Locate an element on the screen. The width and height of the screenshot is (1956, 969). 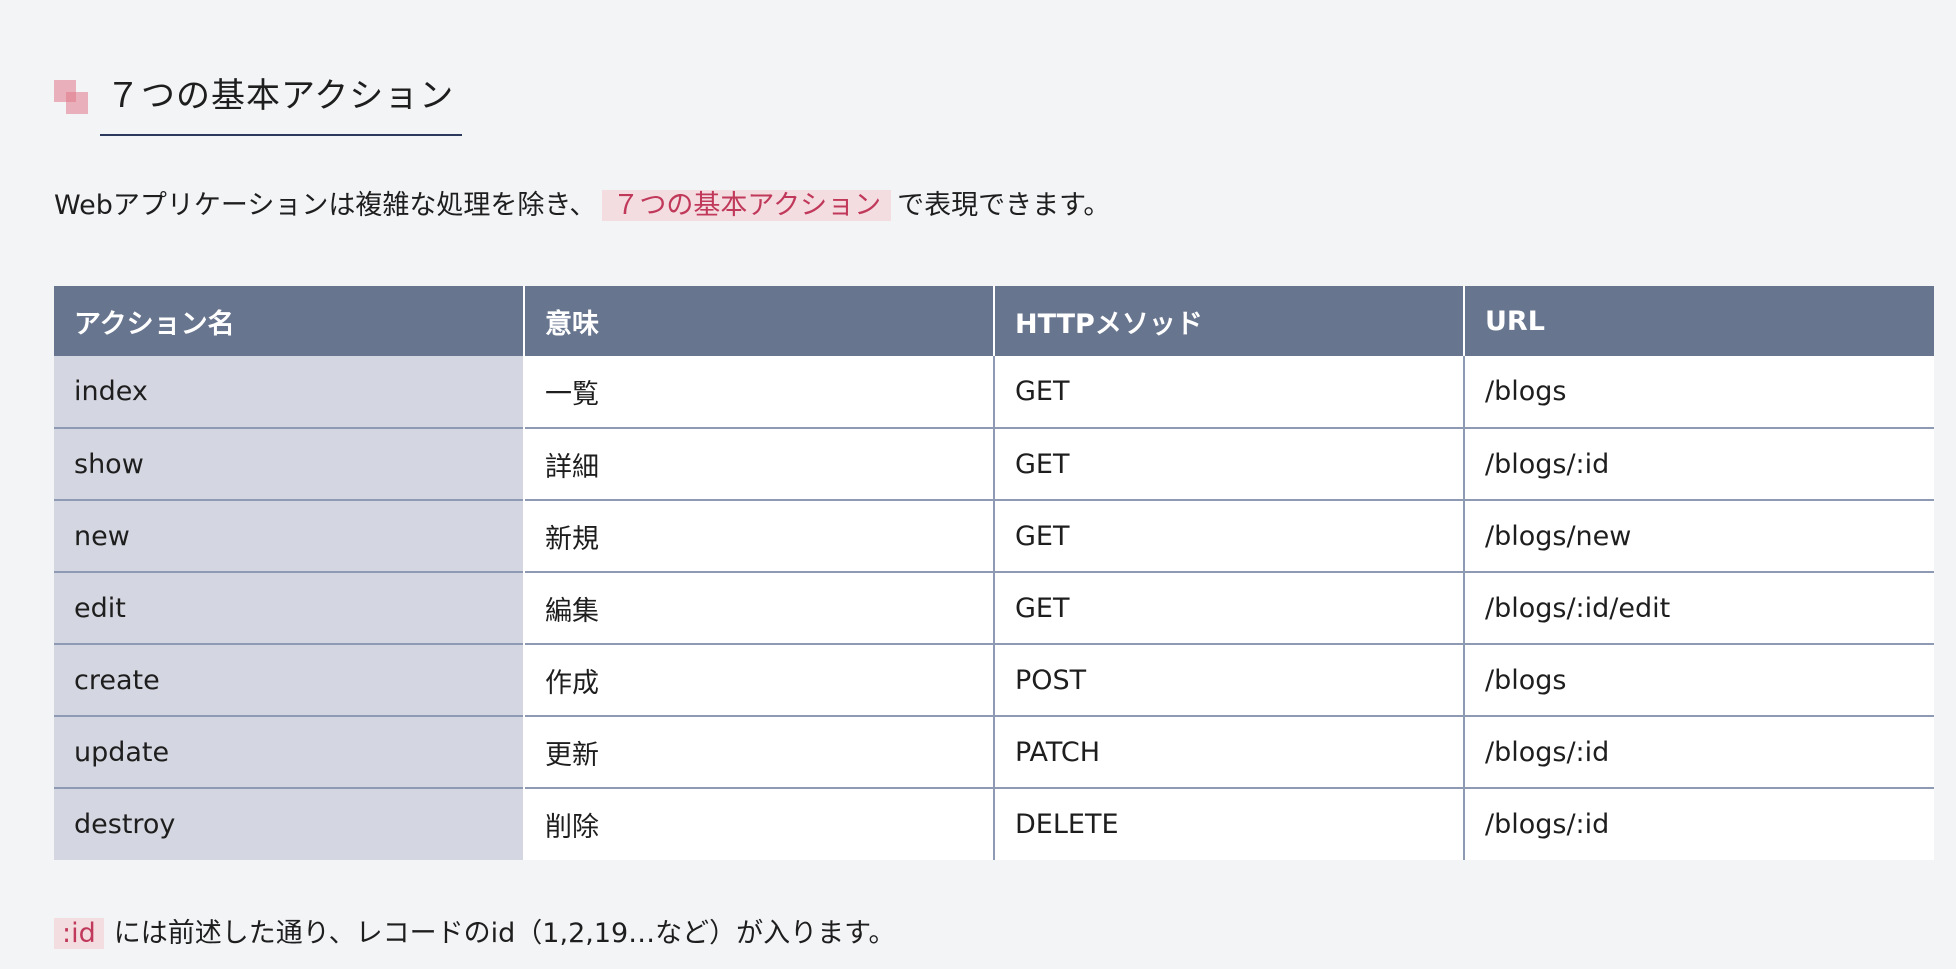
meaning-cell: 詳細 is located at coordinates (759, 463).